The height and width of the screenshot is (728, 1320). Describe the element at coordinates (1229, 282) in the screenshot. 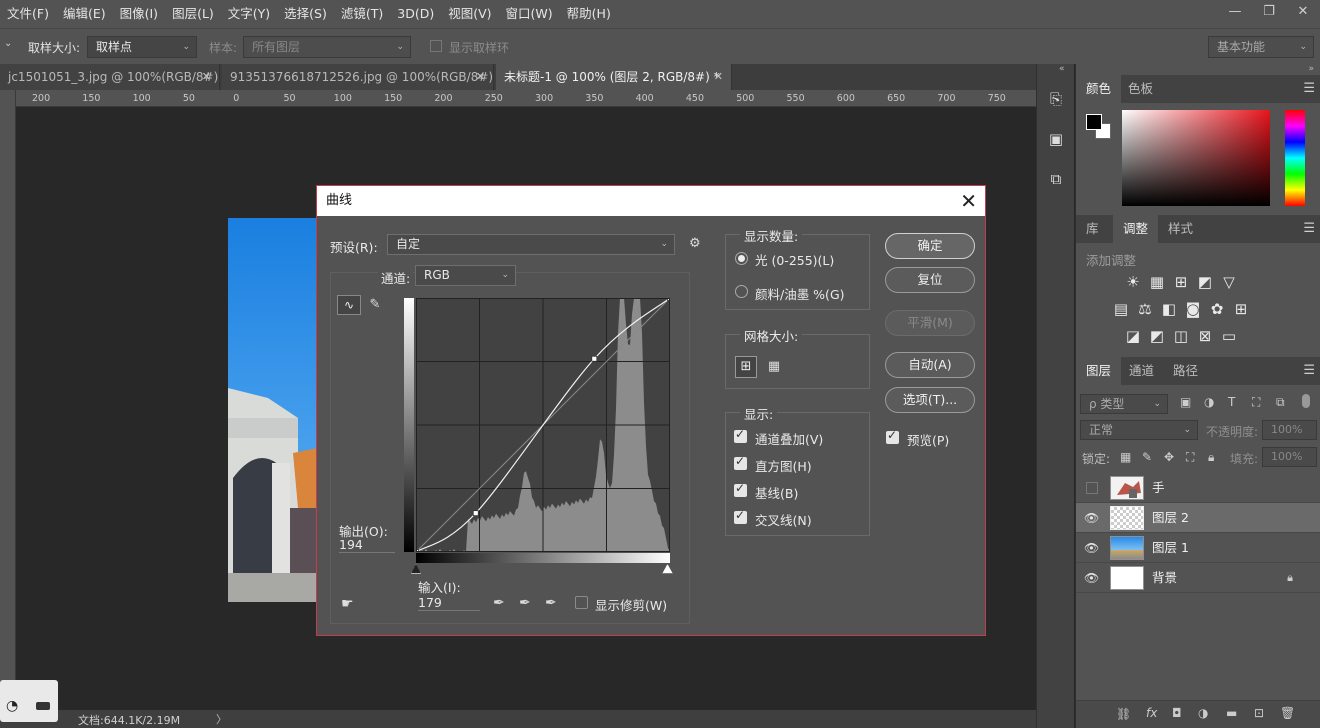

I see `vibrance-icon: ▽` at that location.